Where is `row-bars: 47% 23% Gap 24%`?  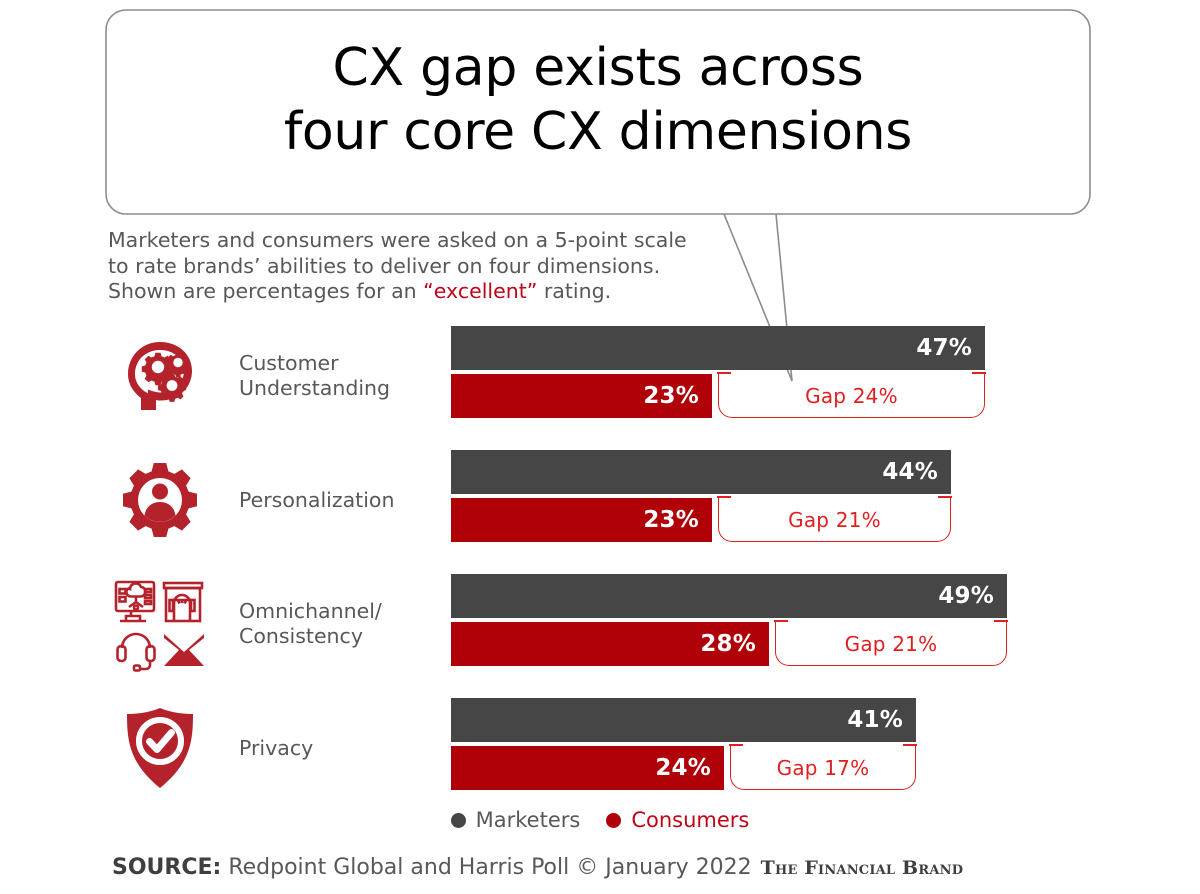 row-bars: 47% 23% Gap 24% is located at coordinates (825, 376).